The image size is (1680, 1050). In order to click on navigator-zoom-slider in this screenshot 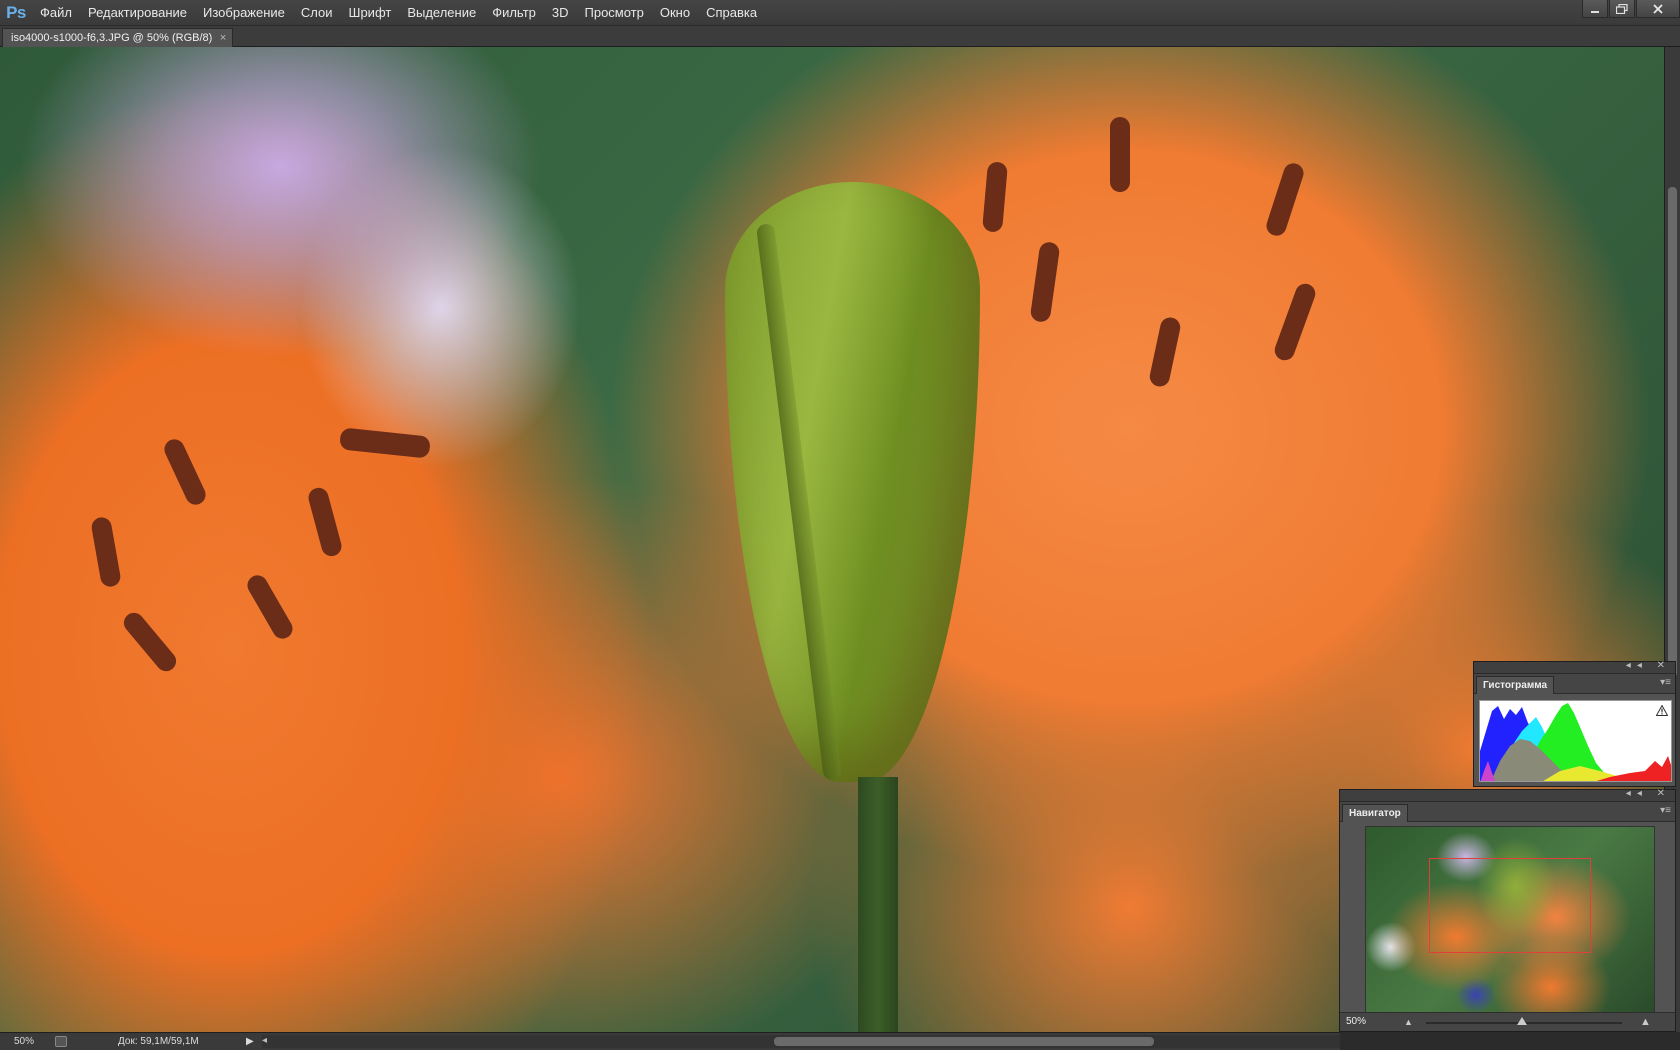, I will do `click(1524, 1021)`.